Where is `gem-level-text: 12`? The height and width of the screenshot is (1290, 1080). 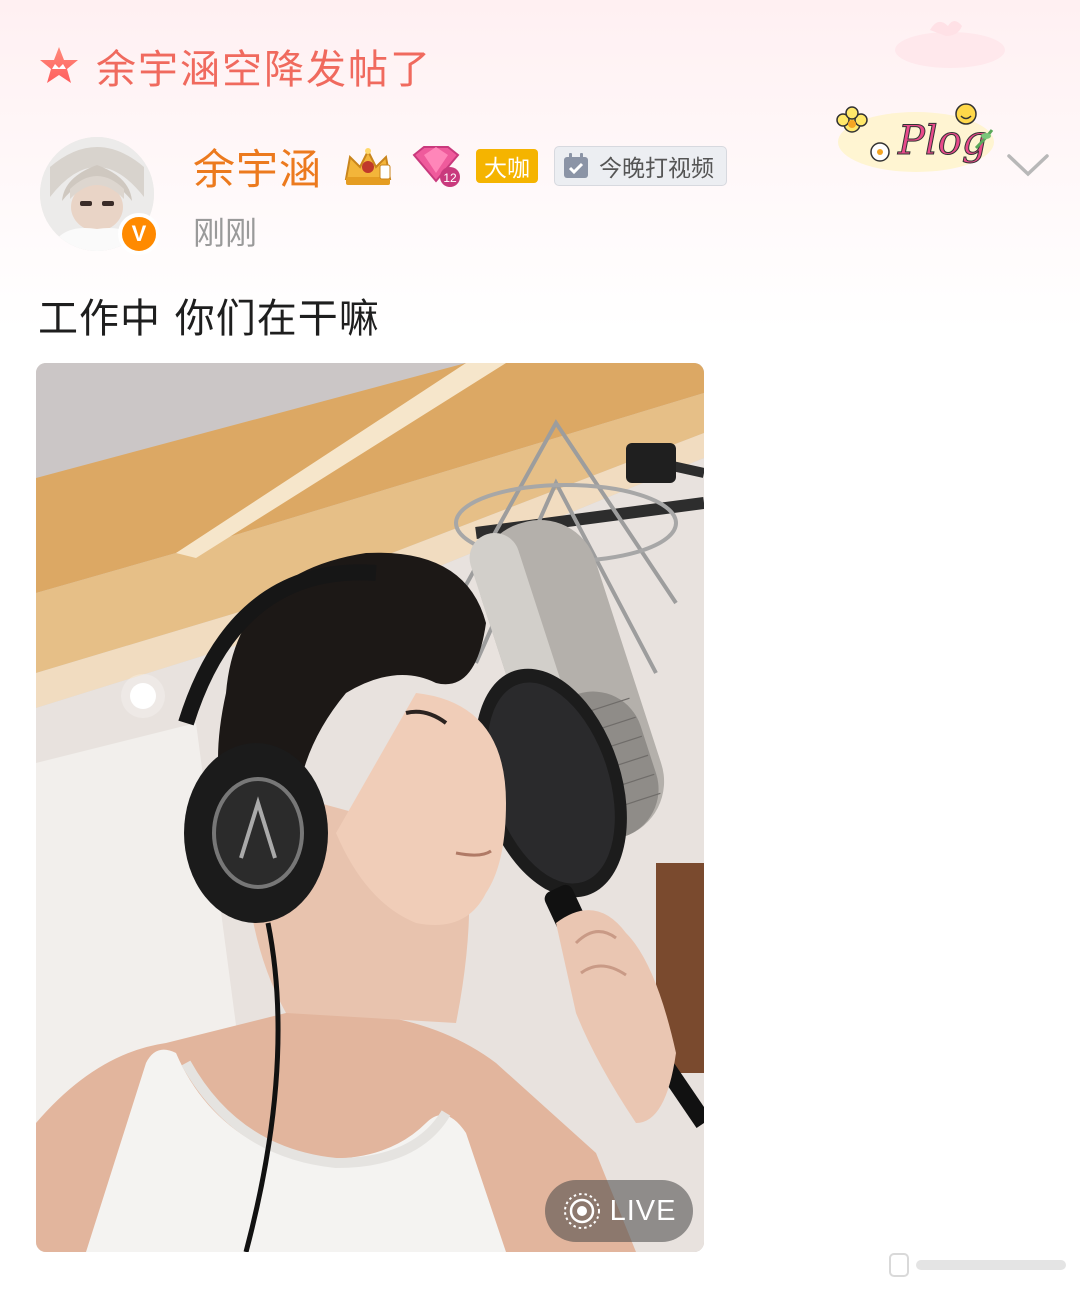 gem-level-text: 12 is located at coordinates (450, 178).